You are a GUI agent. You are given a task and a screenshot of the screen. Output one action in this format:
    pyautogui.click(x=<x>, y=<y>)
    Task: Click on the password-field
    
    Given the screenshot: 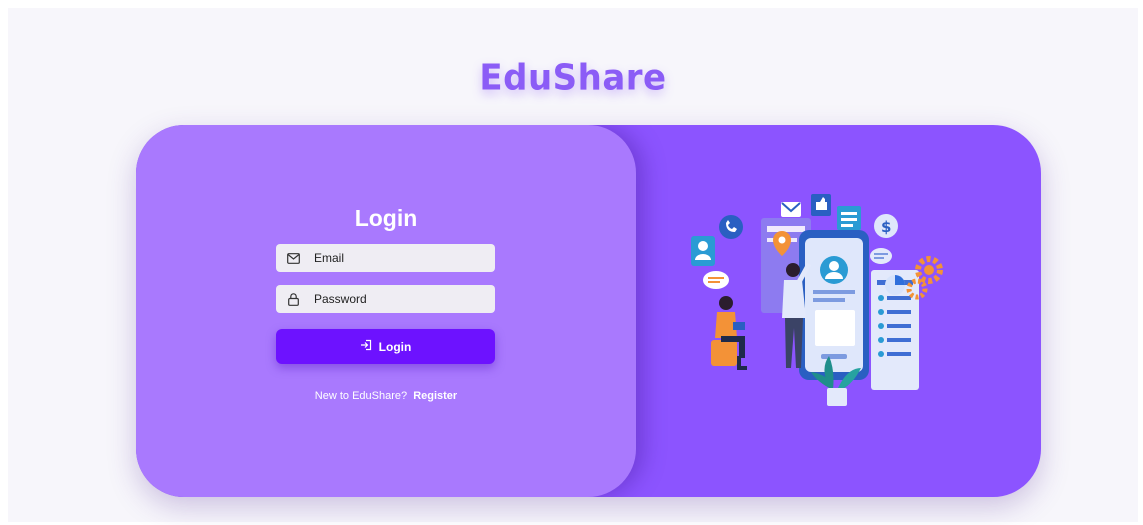 What is the action you would take?
    pyautogui.click(x=385, y=299)
    